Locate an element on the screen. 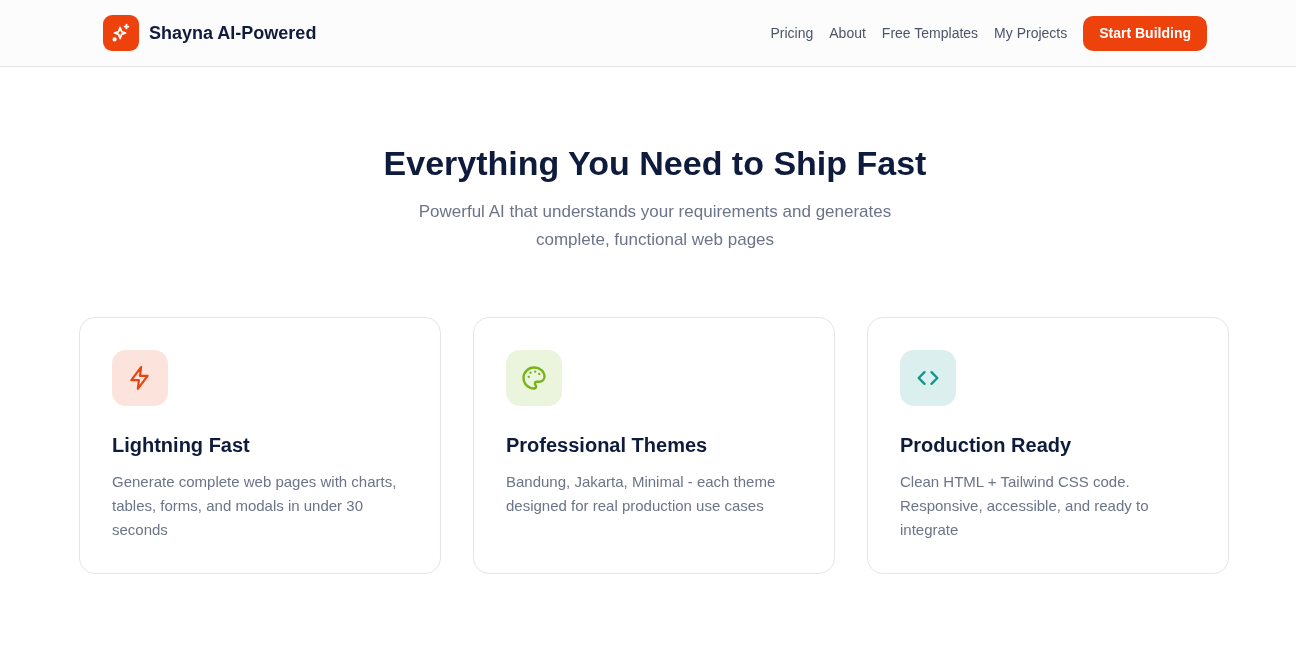 The height and width of the screenshot is (658, 1296). feature-title: Production Ready is located at coordinates (986, 445).